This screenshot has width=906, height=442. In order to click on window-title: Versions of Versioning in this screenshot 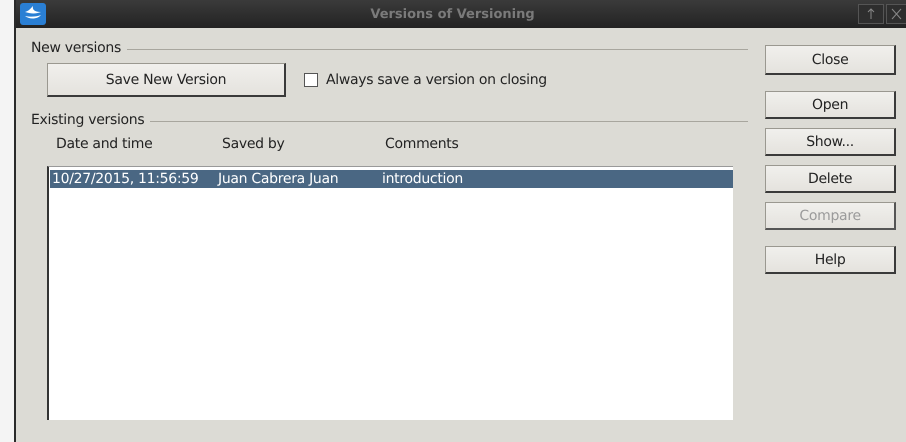, I will do `click(452, 14)`.